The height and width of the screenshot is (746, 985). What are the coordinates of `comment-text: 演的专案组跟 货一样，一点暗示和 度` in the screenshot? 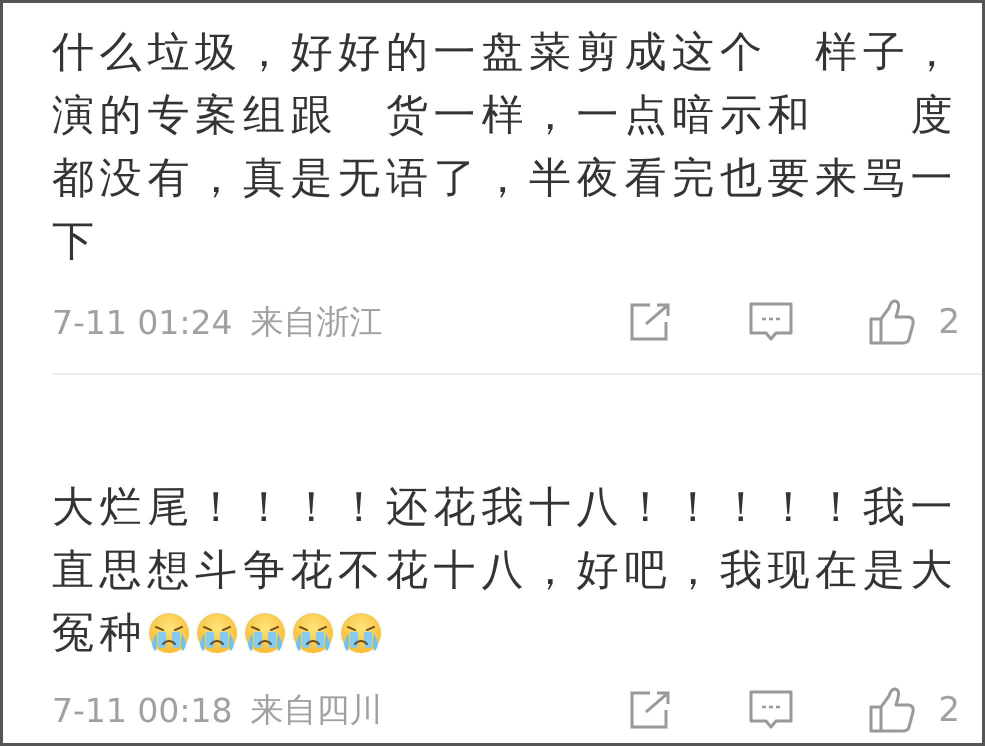 It's located at (505, 115).